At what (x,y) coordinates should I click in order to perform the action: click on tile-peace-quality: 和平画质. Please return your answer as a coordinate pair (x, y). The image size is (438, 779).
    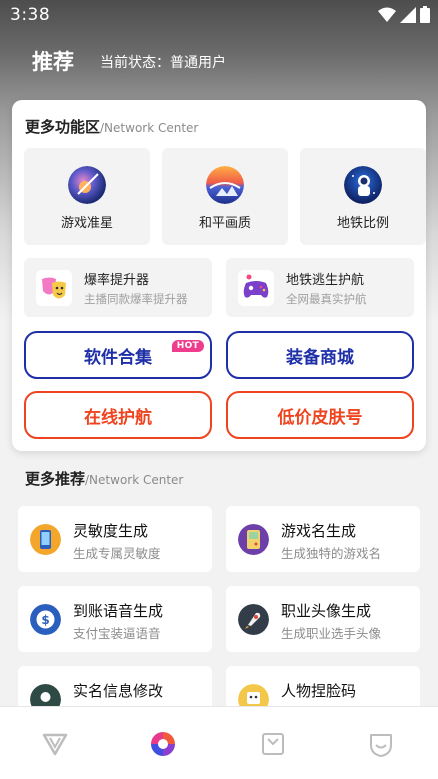
    Looking at the image, I should click on (225, 196).